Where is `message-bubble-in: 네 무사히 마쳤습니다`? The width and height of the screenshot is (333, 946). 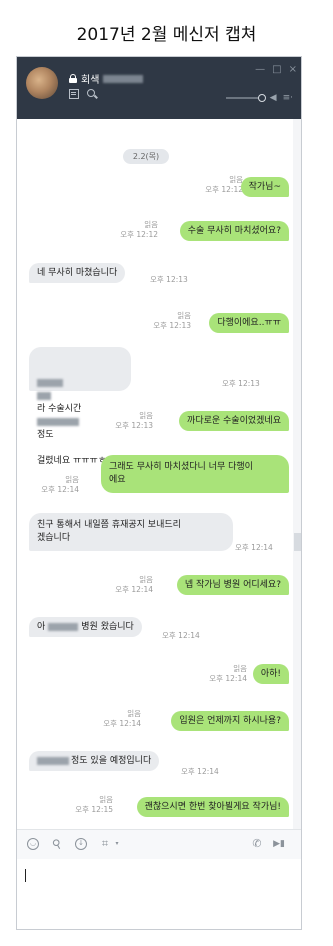 message-bubble-in: 네 무사히 마쳤습니다 is located at coordinates (77, 273).